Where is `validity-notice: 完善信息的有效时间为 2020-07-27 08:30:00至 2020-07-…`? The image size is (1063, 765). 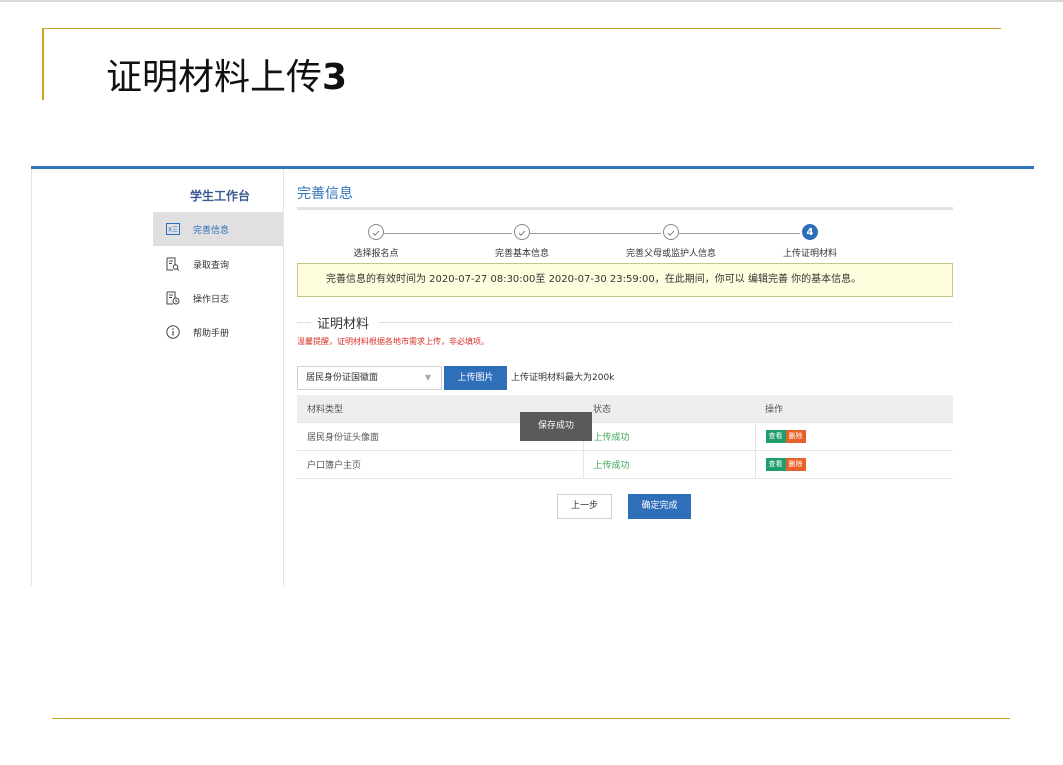
validity-notice: 完善信息的有效时间为 2020-07-27 08:30:00至 2020-07-… is located at coordinates (625, 280).